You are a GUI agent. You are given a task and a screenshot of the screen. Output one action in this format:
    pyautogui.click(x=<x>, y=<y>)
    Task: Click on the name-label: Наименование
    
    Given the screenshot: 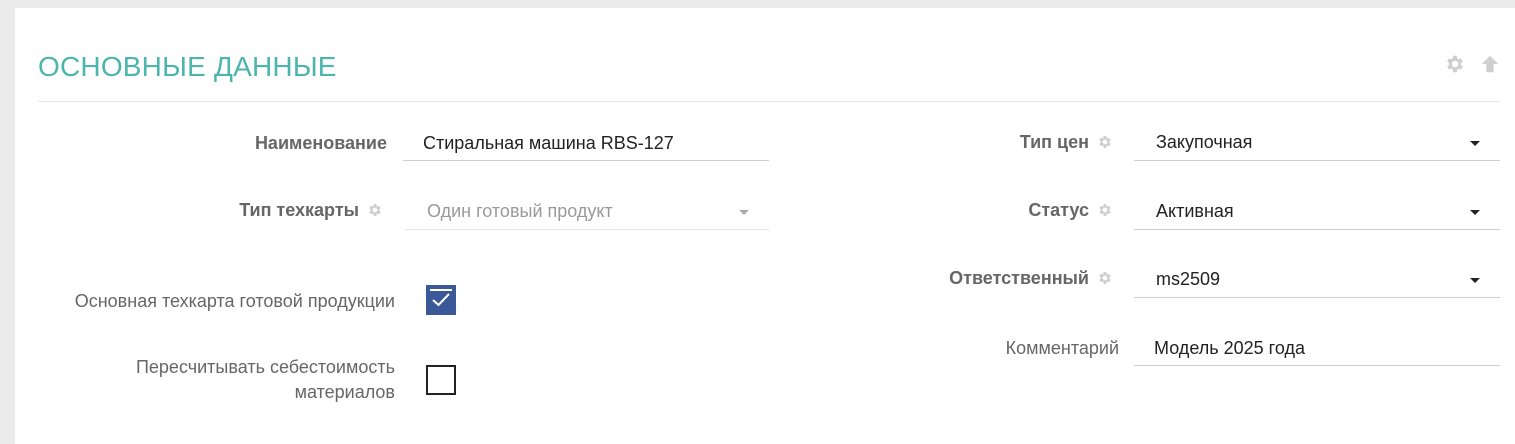 What is the action you would take?
    pyautogui.click(x=276, y=143)
    